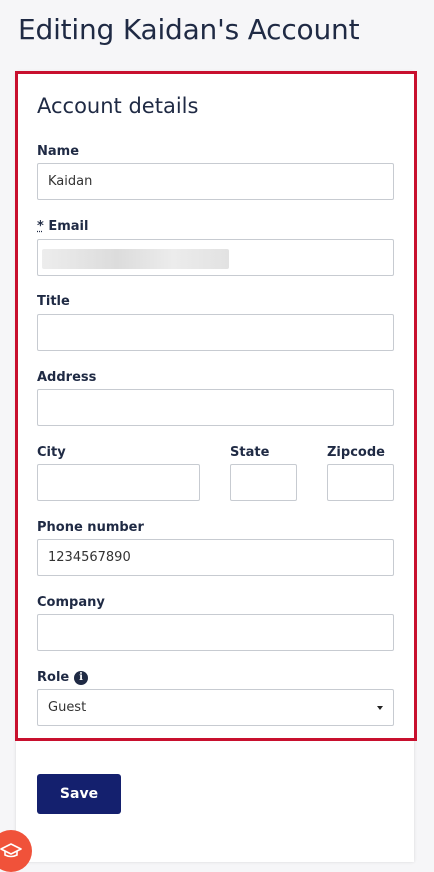 The width and height of the screenshot is (434, 872). Describe the element at coordinates (215, 181) in the screenshot. I see `name-input` at that location.